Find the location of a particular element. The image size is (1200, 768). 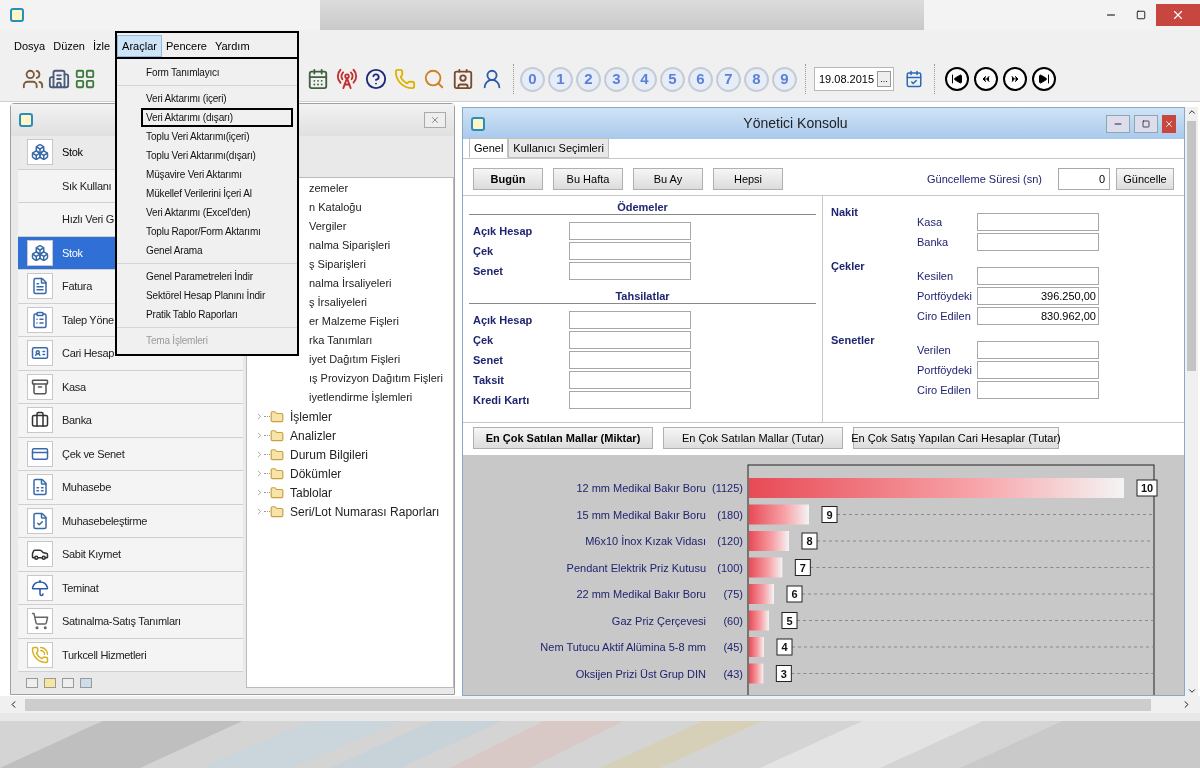

field-label: Kasa is located at coordinates (930, 222).